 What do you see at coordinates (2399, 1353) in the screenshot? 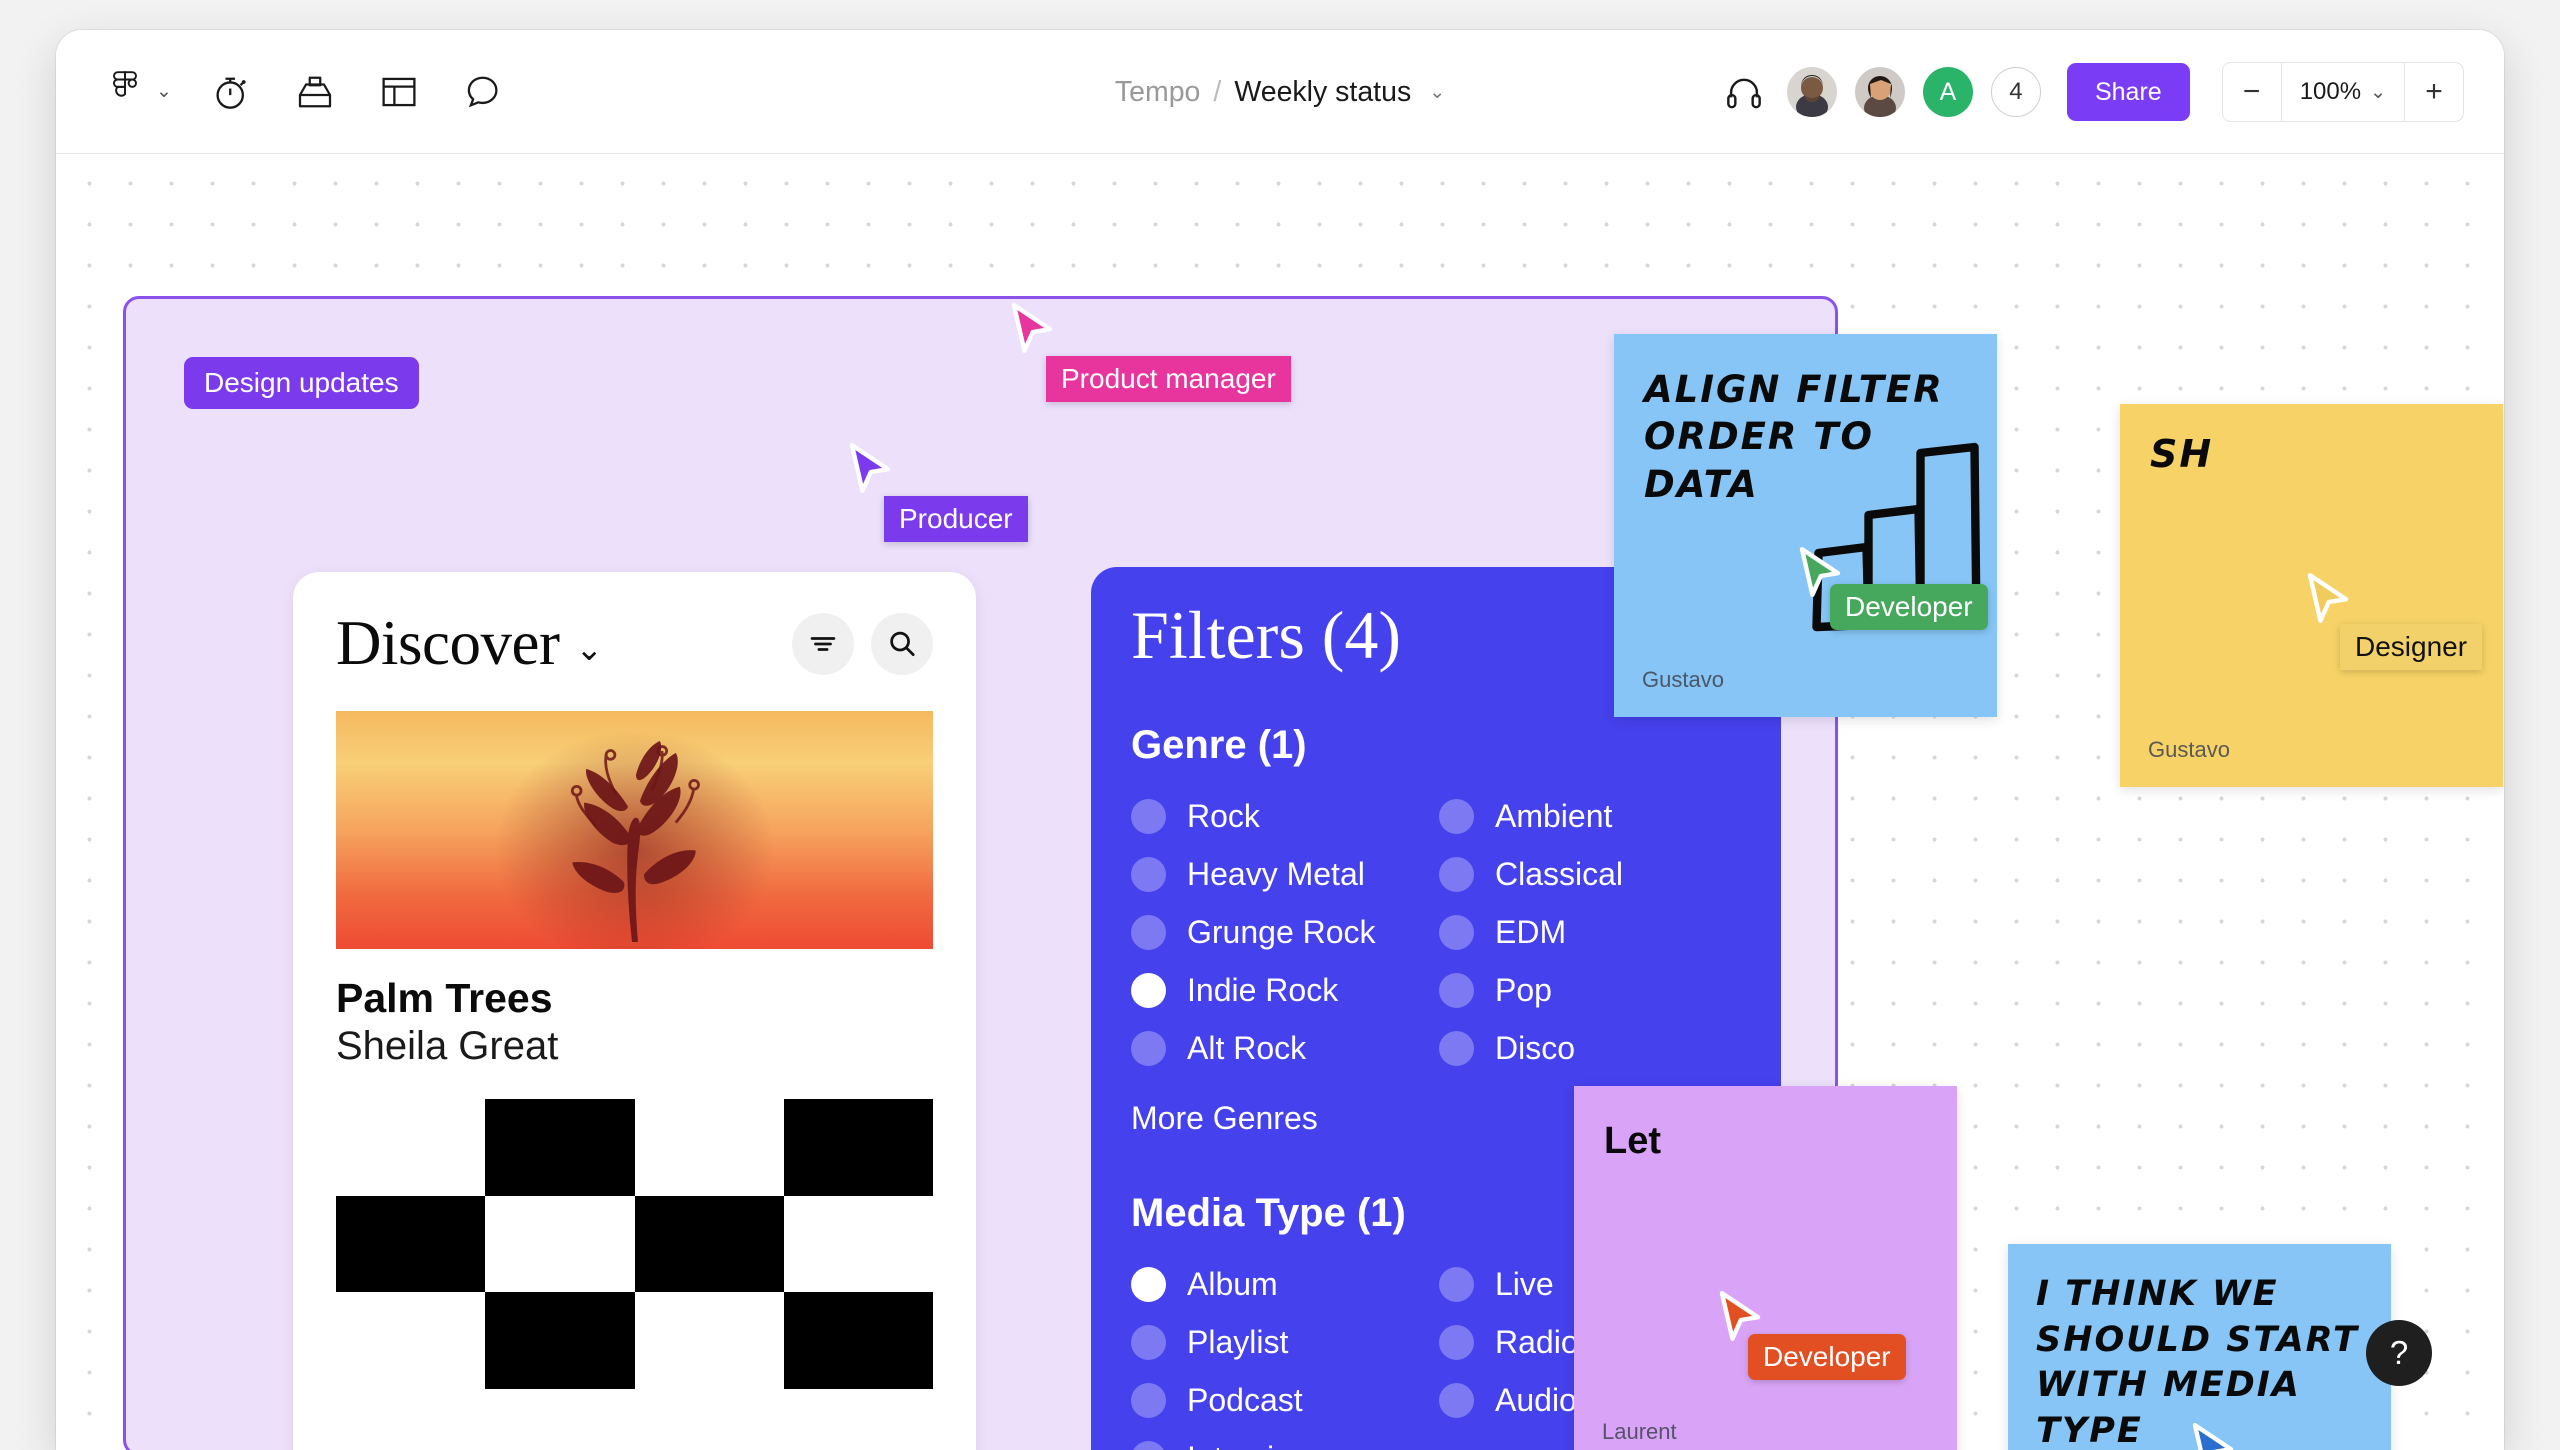
I see `help-button: ?` at bounding box center [2399, 1353].